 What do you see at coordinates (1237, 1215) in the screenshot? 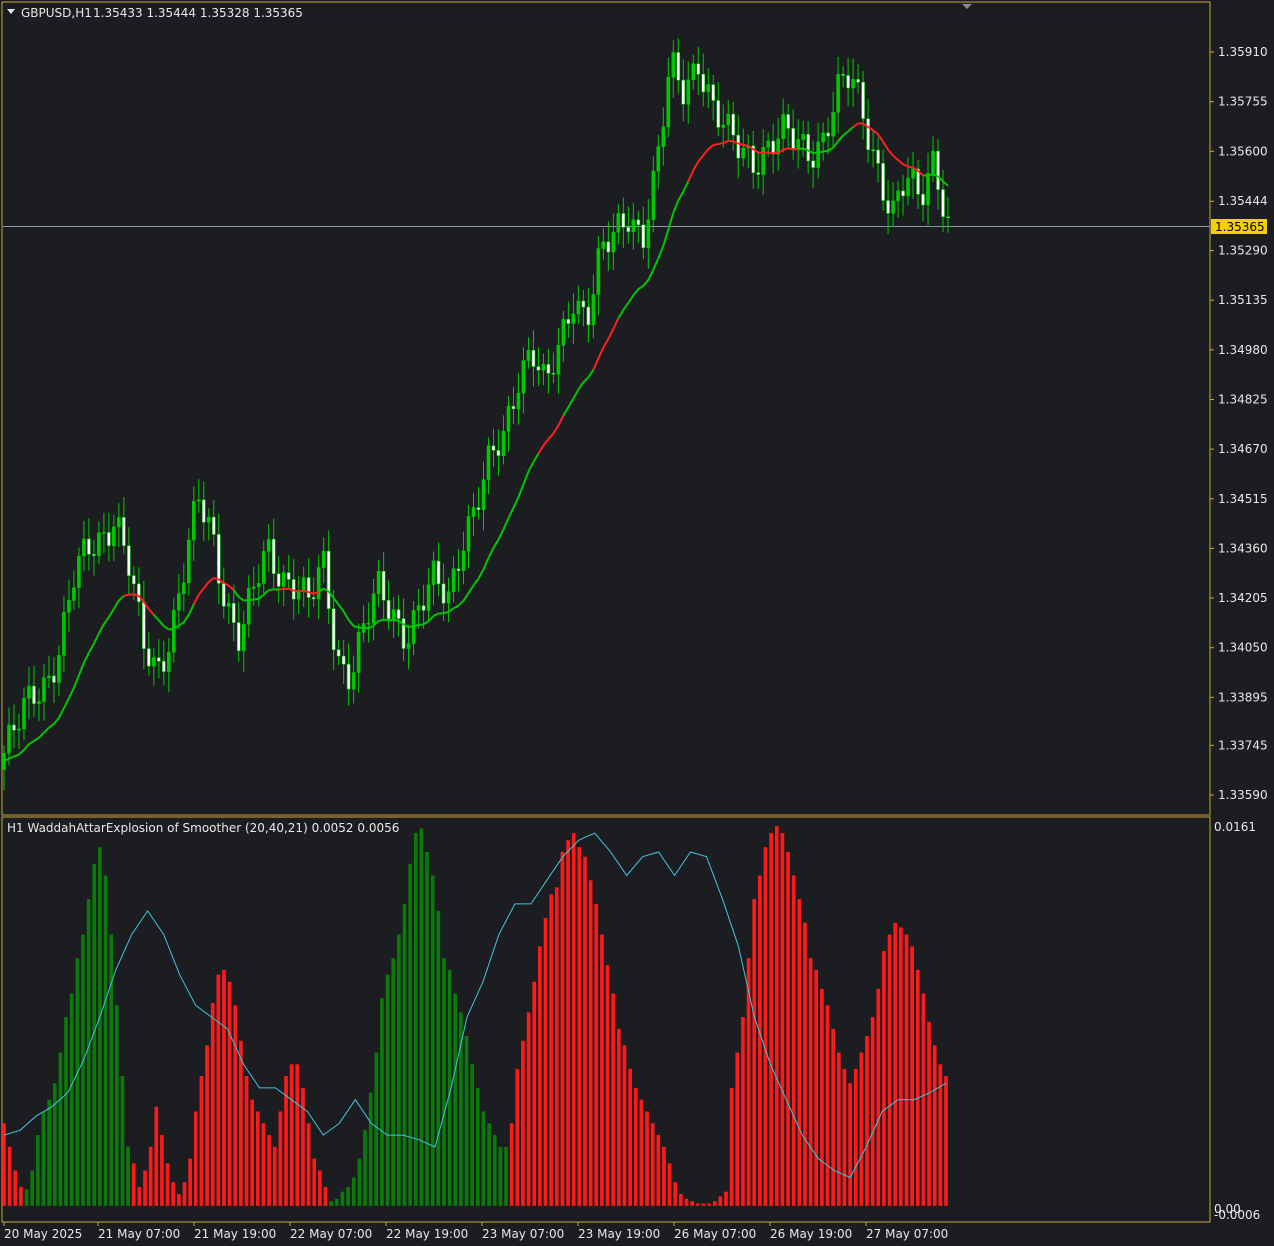
I see `indicator-axis-bottom: -0.0006` at bounding box center [1237, 1215].